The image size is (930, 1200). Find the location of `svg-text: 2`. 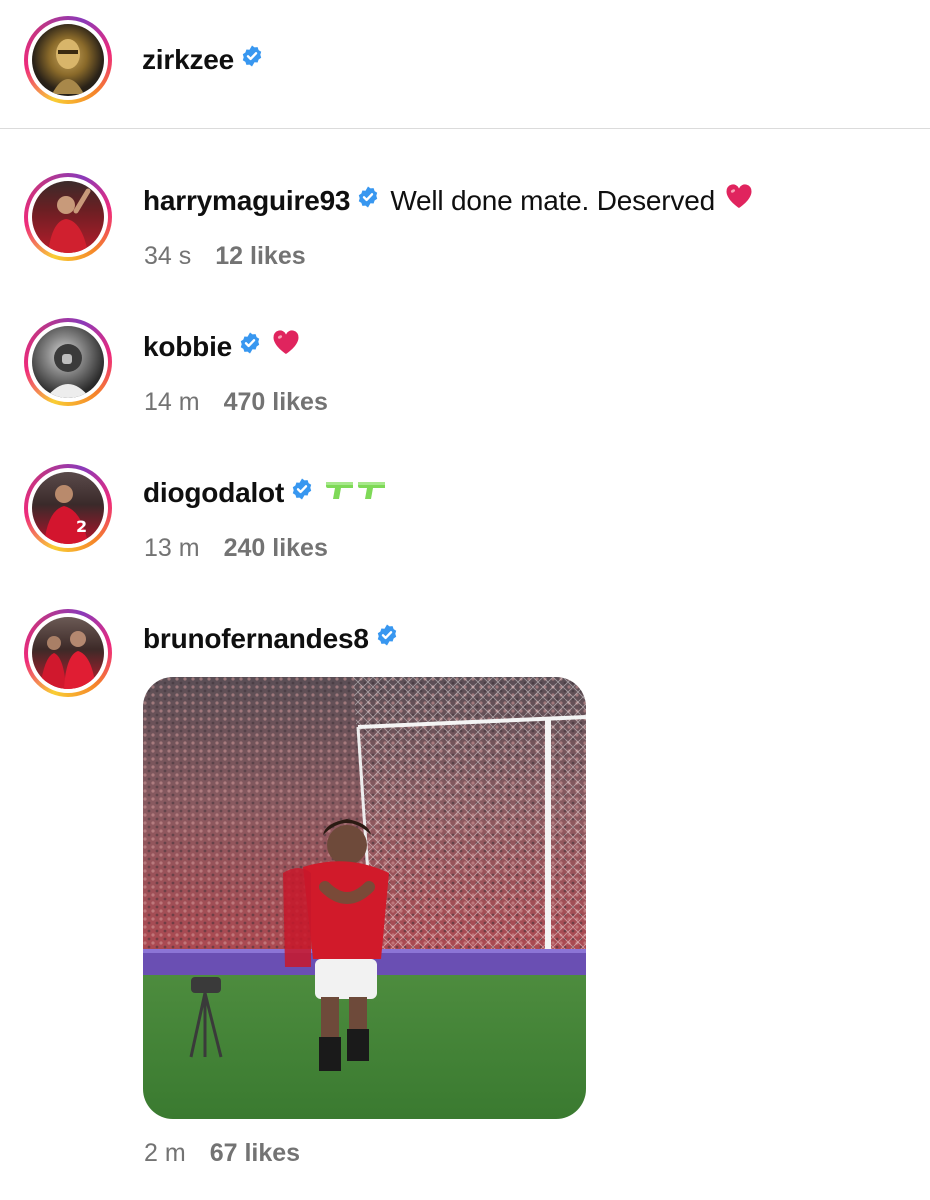

svg-text: 2 is located at coordinates (81, 526).